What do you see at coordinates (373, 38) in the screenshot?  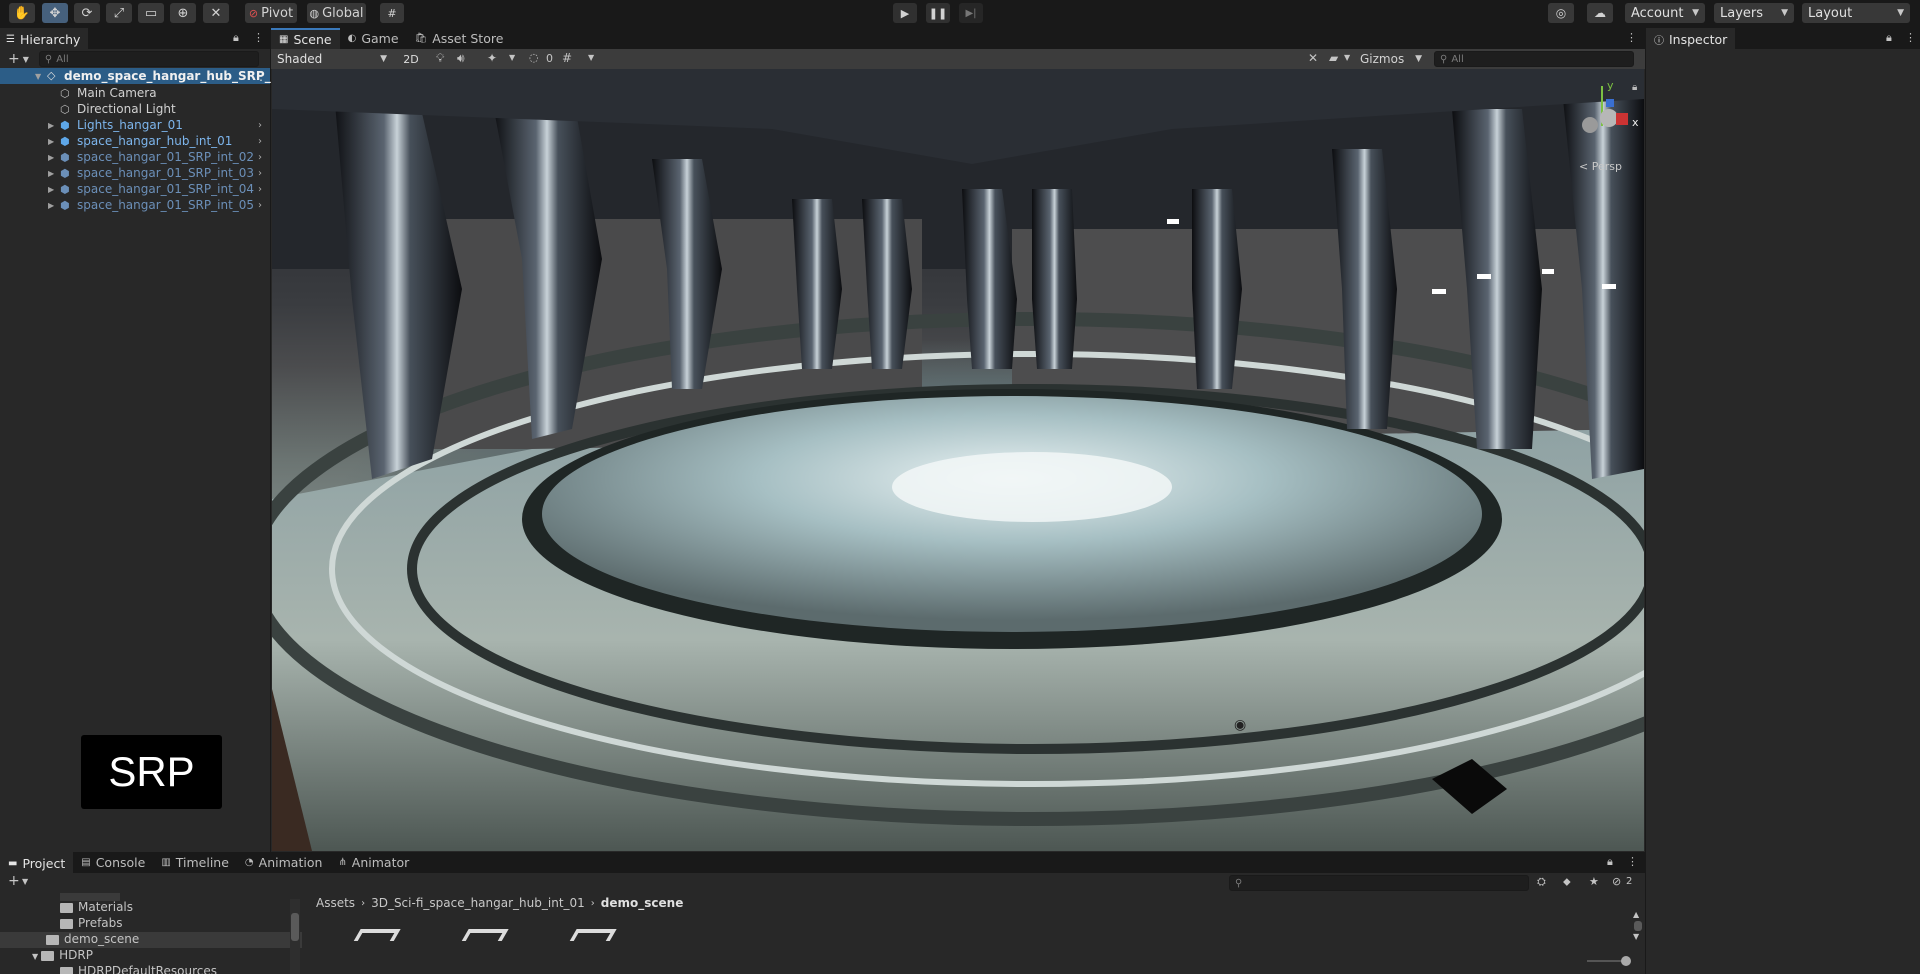 I see `tab-game: ◐ Game` at bounding box center [373, 38].